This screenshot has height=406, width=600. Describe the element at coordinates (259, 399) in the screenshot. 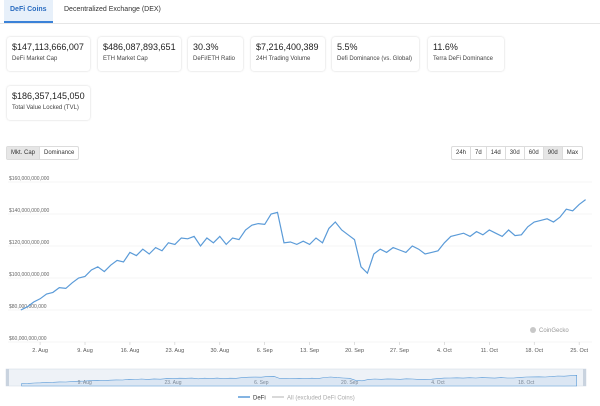

I see `legend-label: DeFi` at that location.